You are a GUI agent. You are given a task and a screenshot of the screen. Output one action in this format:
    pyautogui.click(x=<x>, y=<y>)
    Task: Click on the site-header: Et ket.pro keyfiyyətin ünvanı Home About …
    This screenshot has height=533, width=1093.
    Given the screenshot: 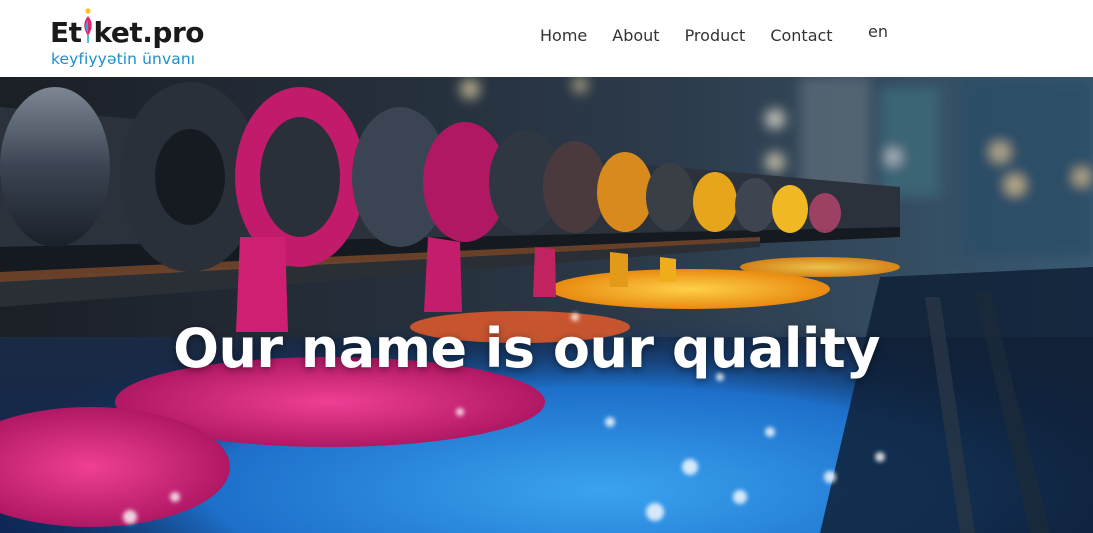 What is the action you would take?
    pyautogui.click(x=546, y=38)
    